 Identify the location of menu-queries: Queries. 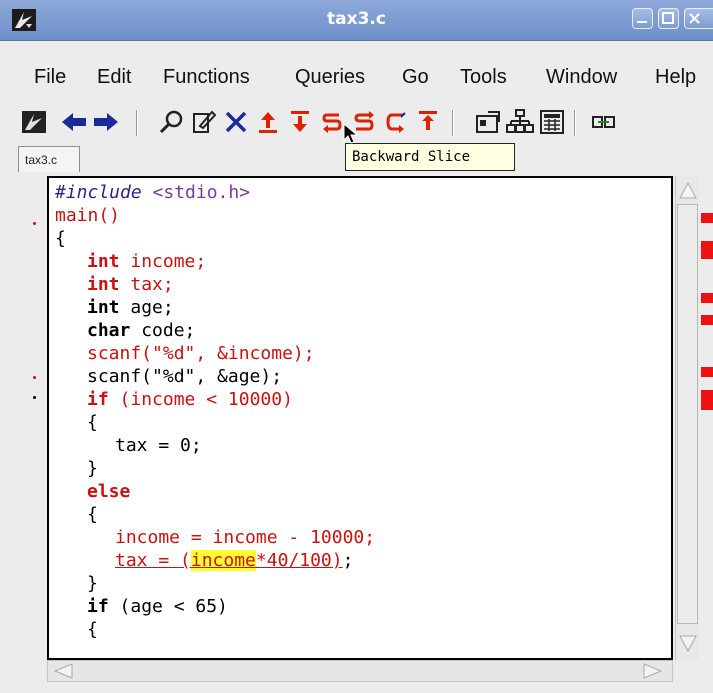
(330, 77).